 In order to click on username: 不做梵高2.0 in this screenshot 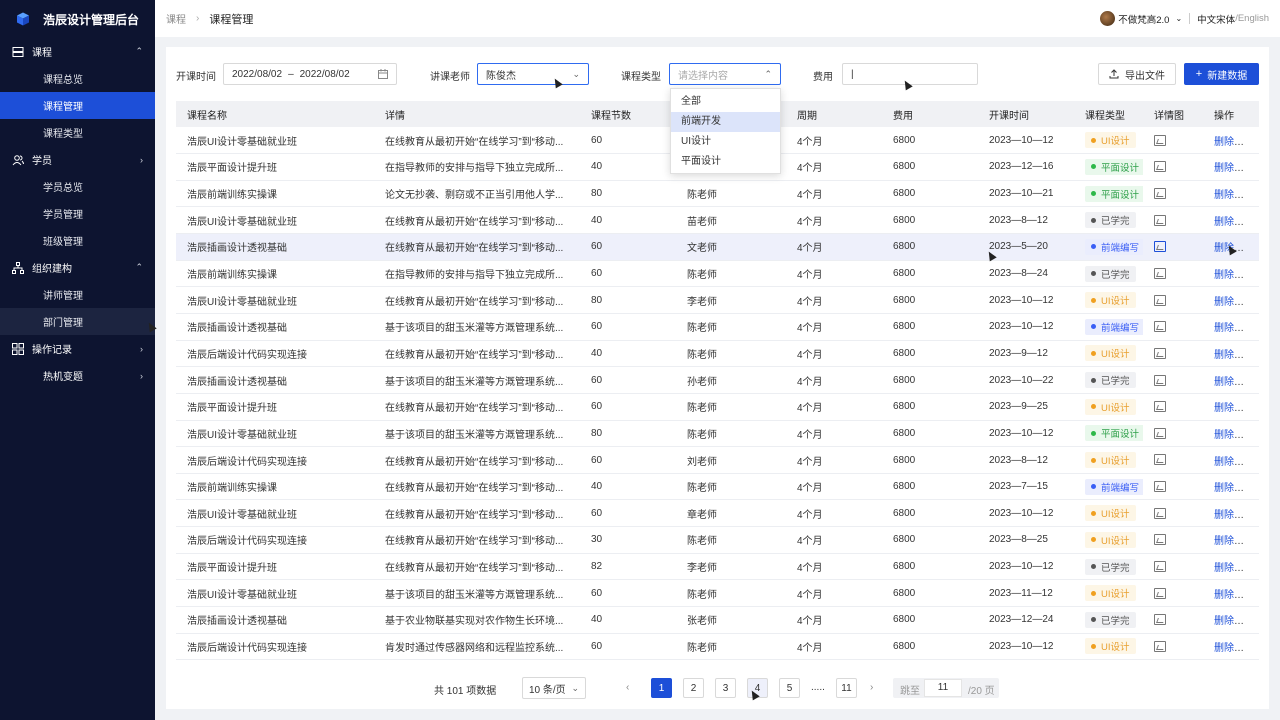, I will do `click(1143, 19)`.